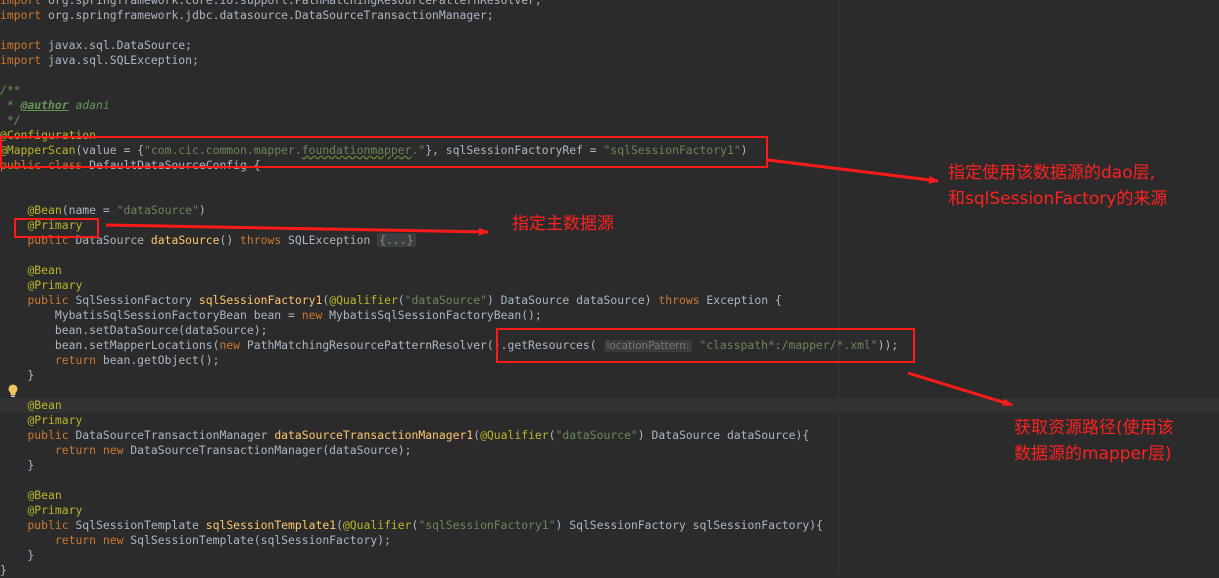  What do you see at coordinates (563, 224) in the screenshot?
I see `primary-note: 指定主数据源` at bounding box center [563, 224].